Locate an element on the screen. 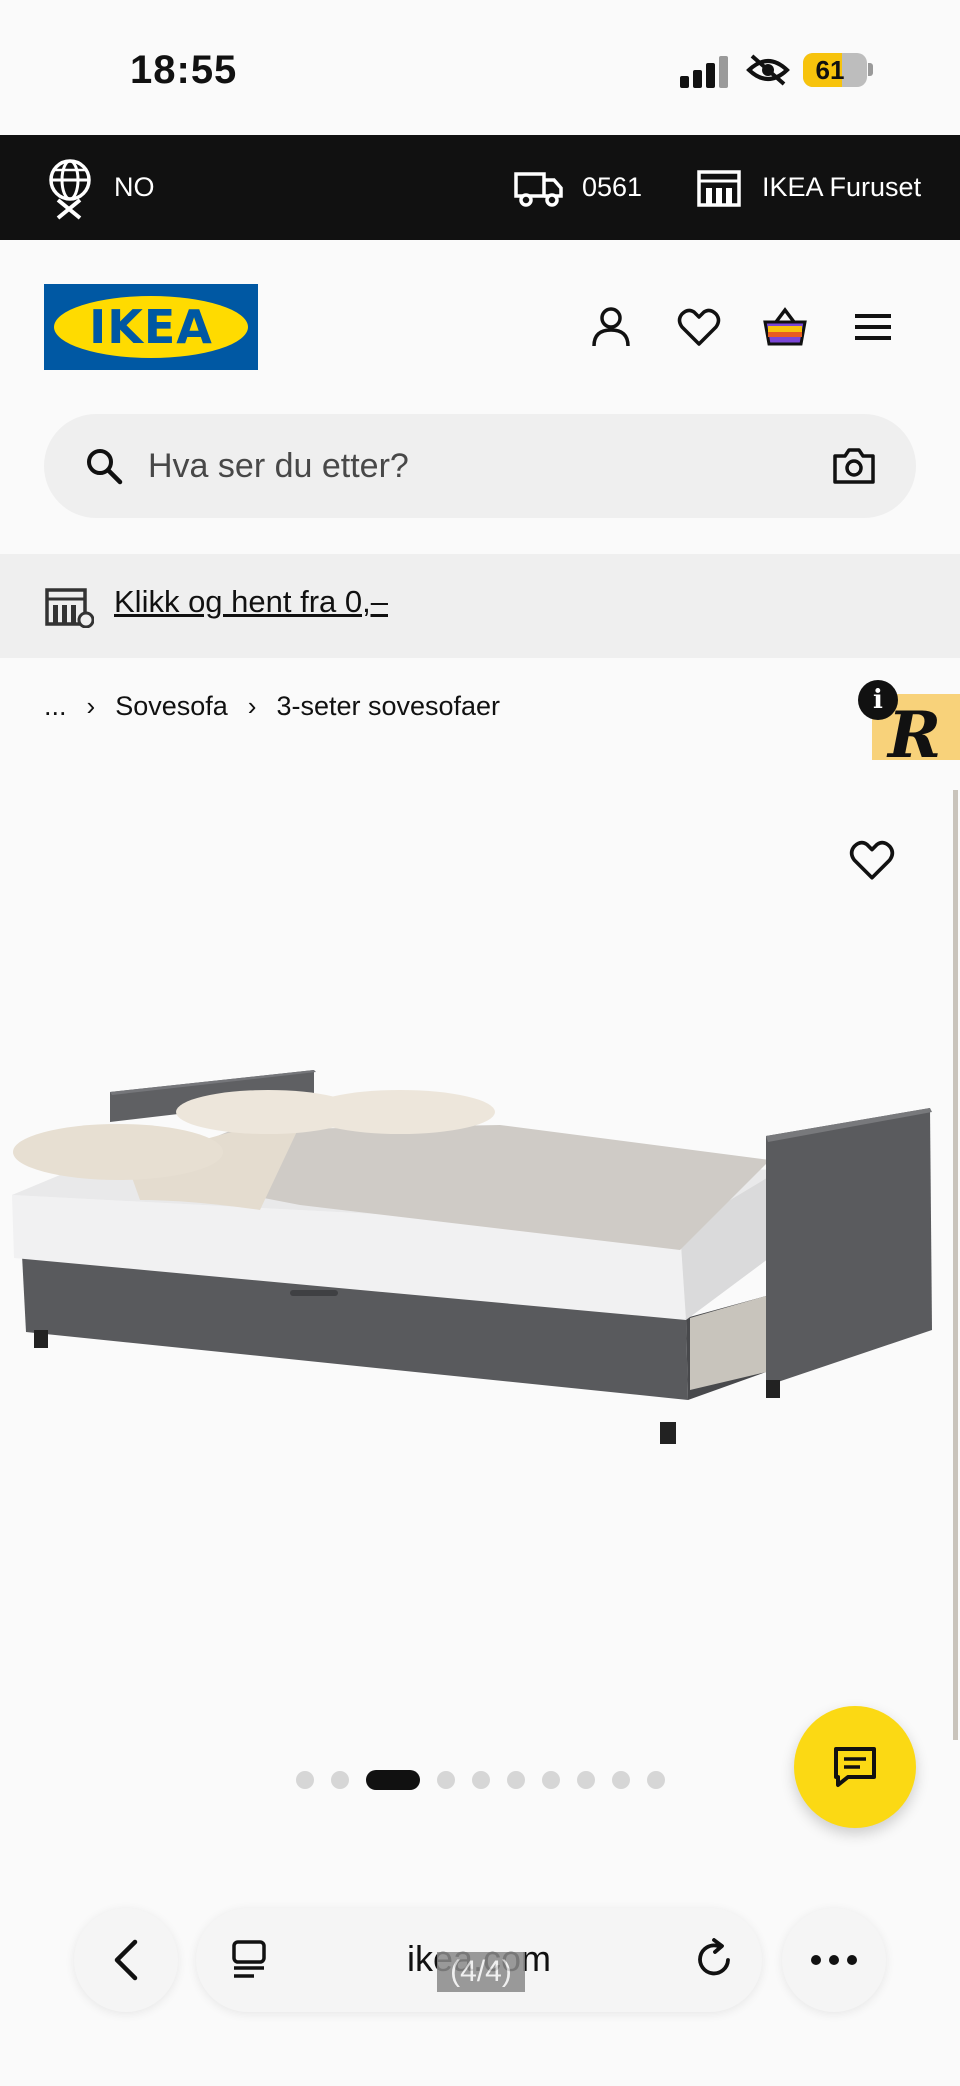  ikea-logo: IKEA is located at coordinates (151, 327).